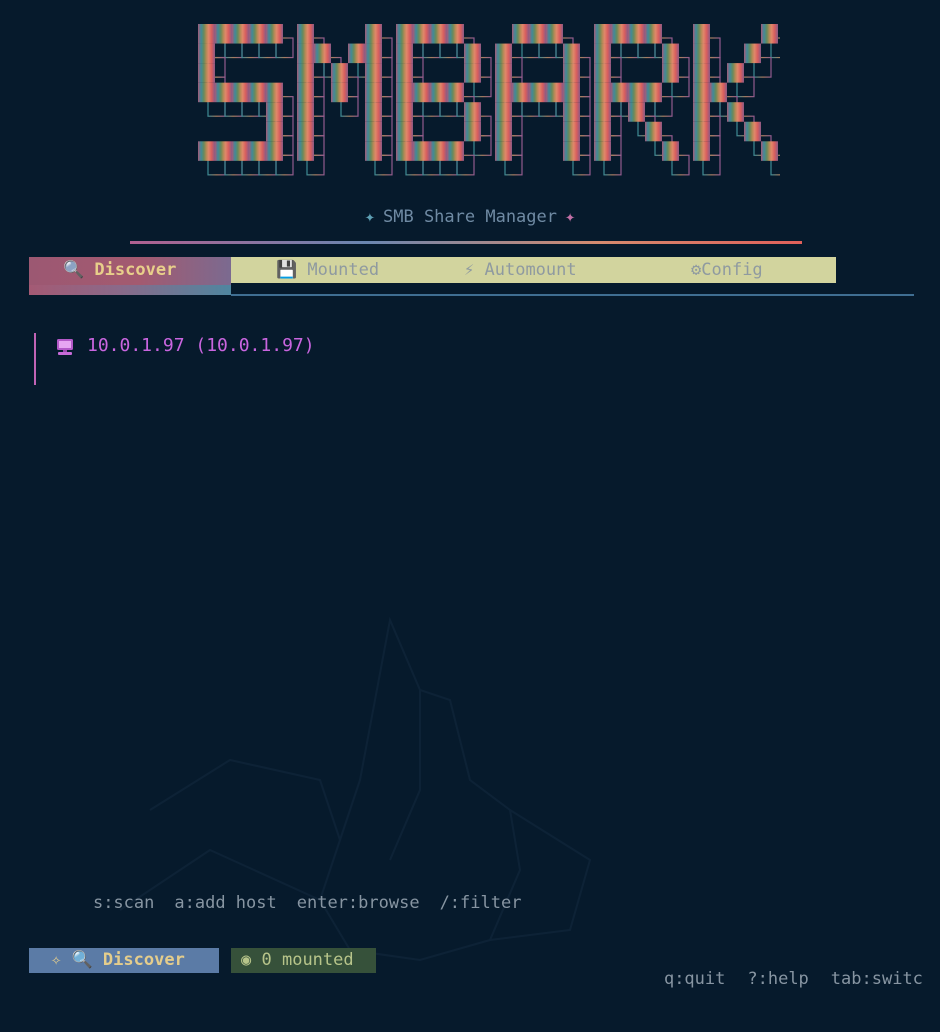 This screenshot has width=940, height=1032. What do you see at coordinates (358, 903) in the screenshot?
I see `key-hint-browse: enter:browse` at bounding box center [358, 903].